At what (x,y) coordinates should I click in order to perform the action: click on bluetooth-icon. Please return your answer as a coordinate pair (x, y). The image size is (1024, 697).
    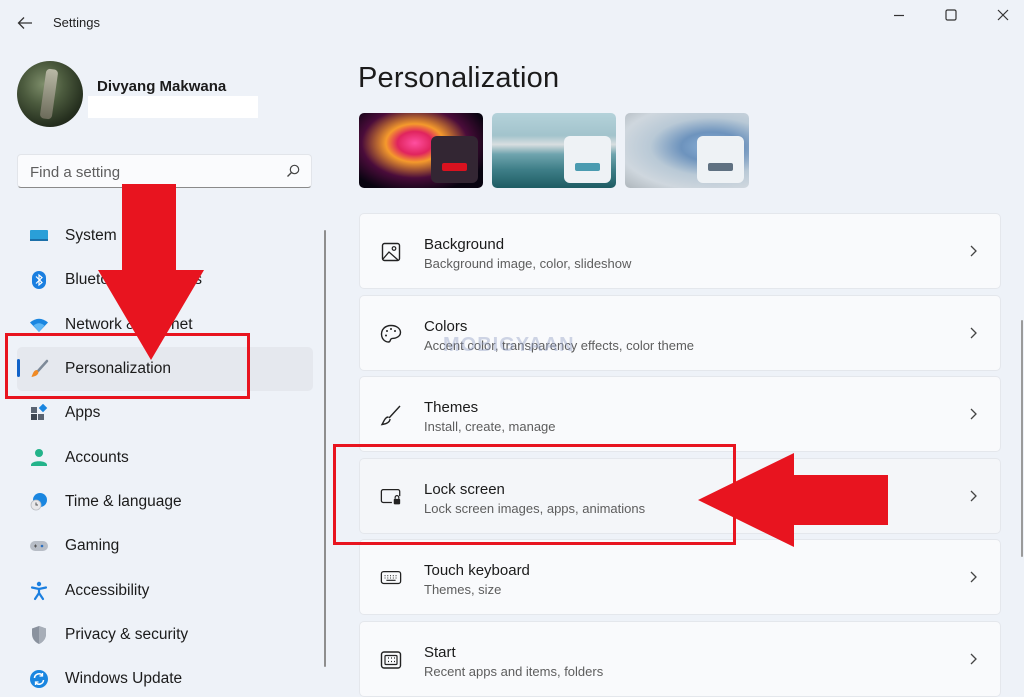
    Looking at the image, I should click on (39, 280).